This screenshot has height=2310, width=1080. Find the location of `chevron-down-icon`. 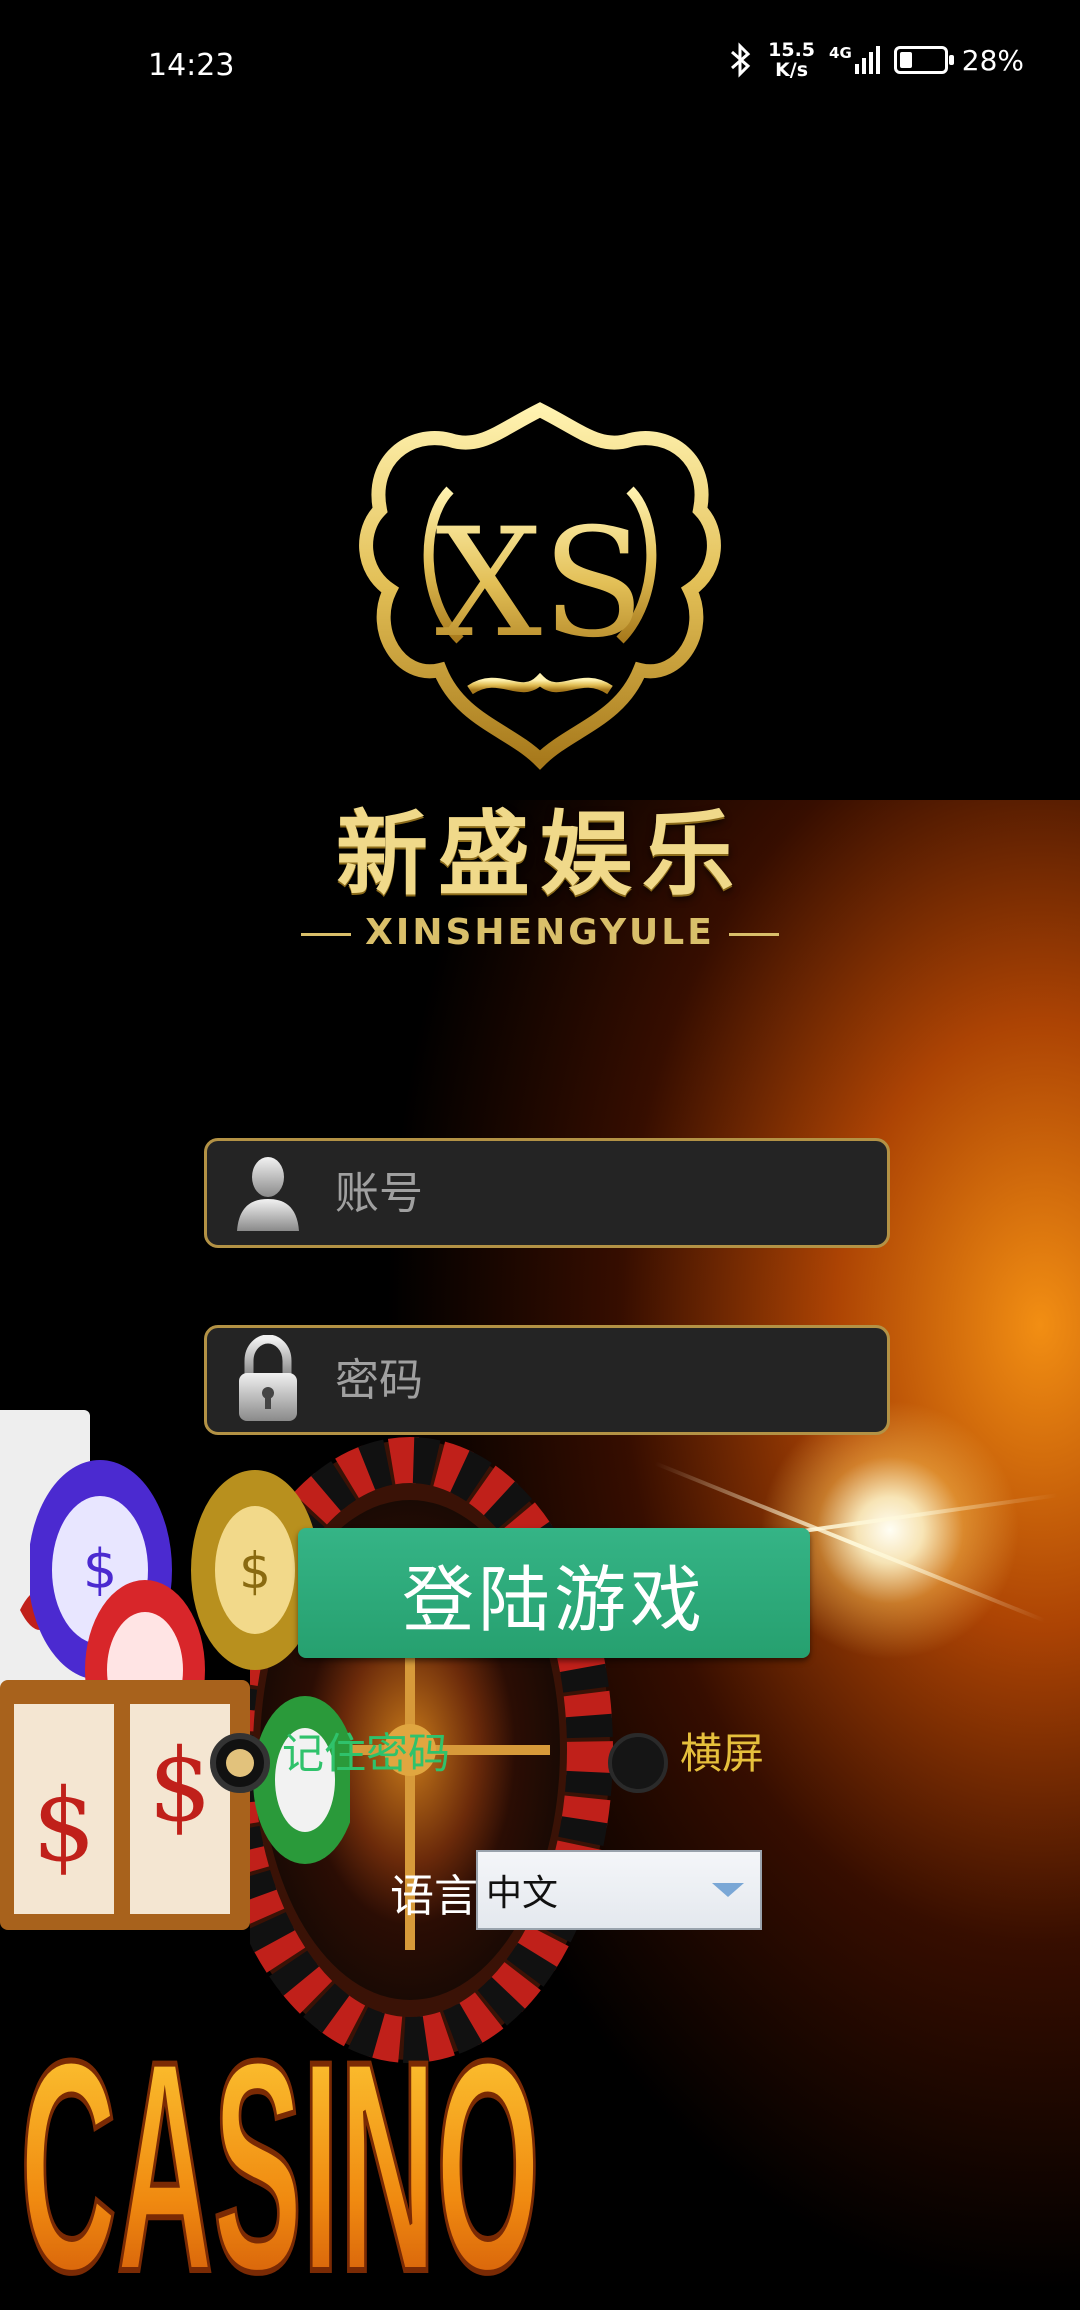

chevron-down-icon is located at coordinates (728, 1890).